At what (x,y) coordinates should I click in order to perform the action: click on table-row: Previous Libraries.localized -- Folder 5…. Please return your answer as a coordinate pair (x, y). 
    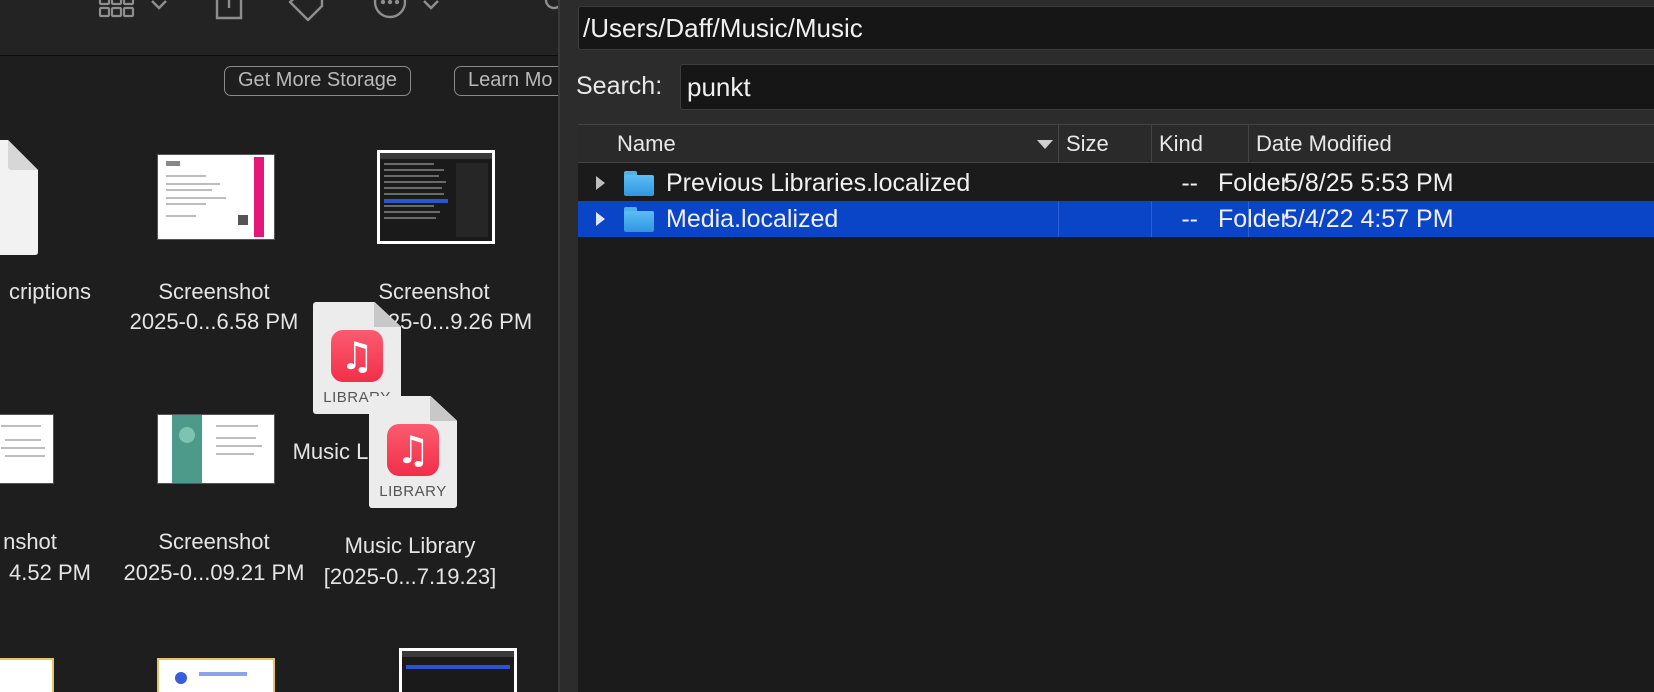
    Looking at the image, I should click on (1116, 183).